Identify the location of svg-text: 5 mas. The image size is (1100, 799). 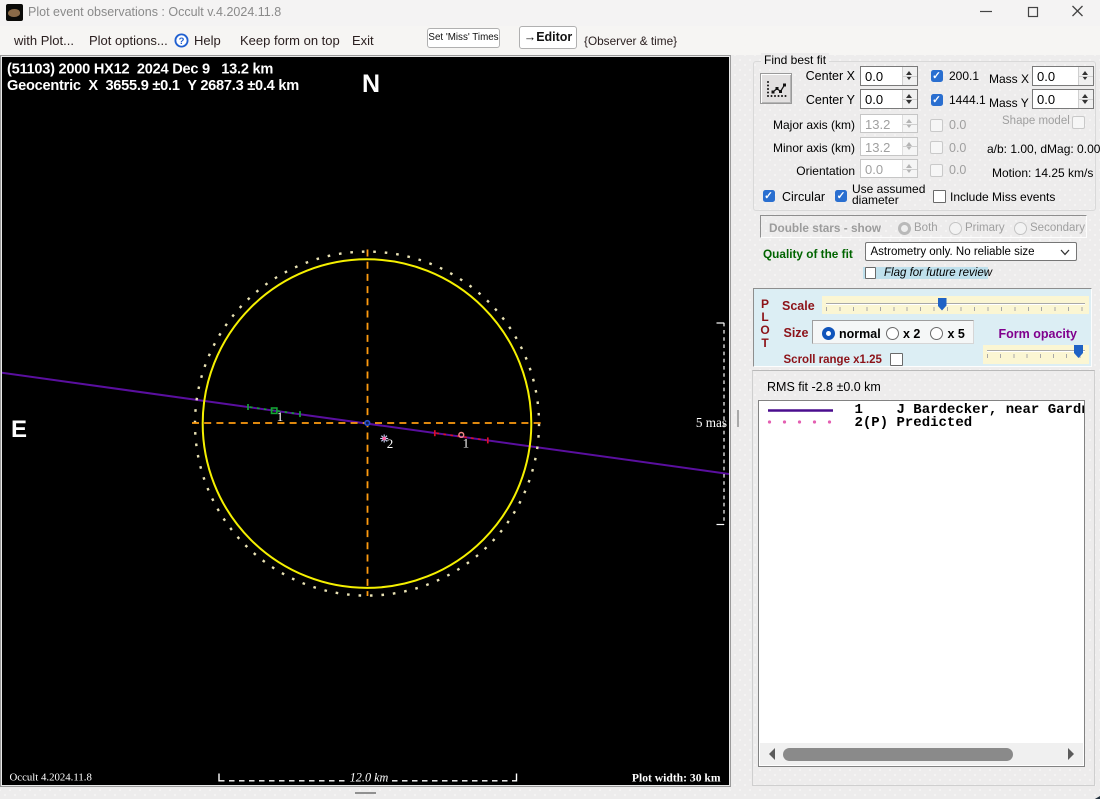
(711, 422).